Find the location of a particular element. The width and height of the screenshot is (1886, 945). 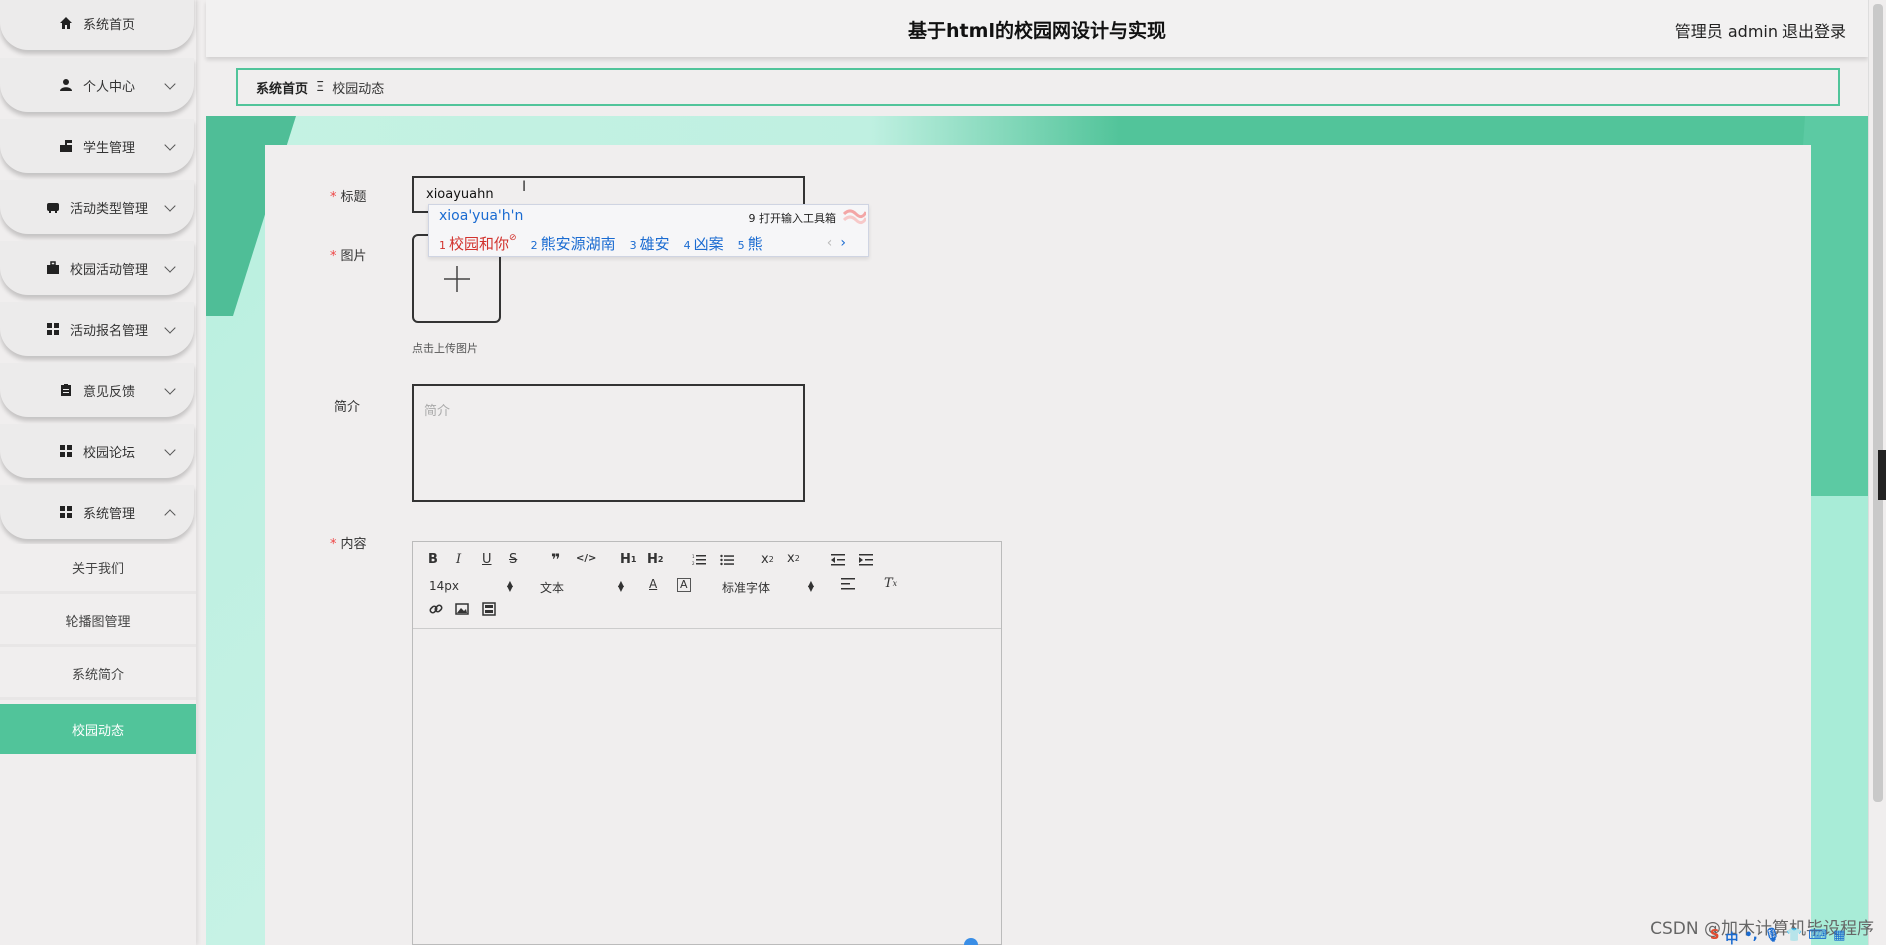

italic-icon: I is located at coordinates (458, 559).